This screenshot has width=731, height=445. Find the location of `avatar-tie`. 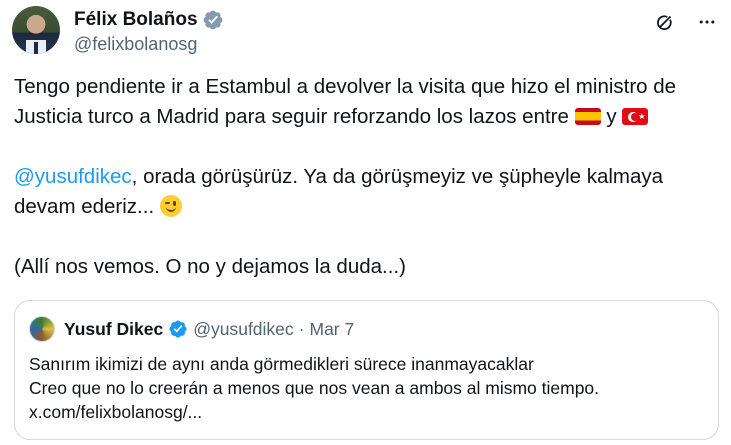

avatar-tie is located at coordinates (36, 48).